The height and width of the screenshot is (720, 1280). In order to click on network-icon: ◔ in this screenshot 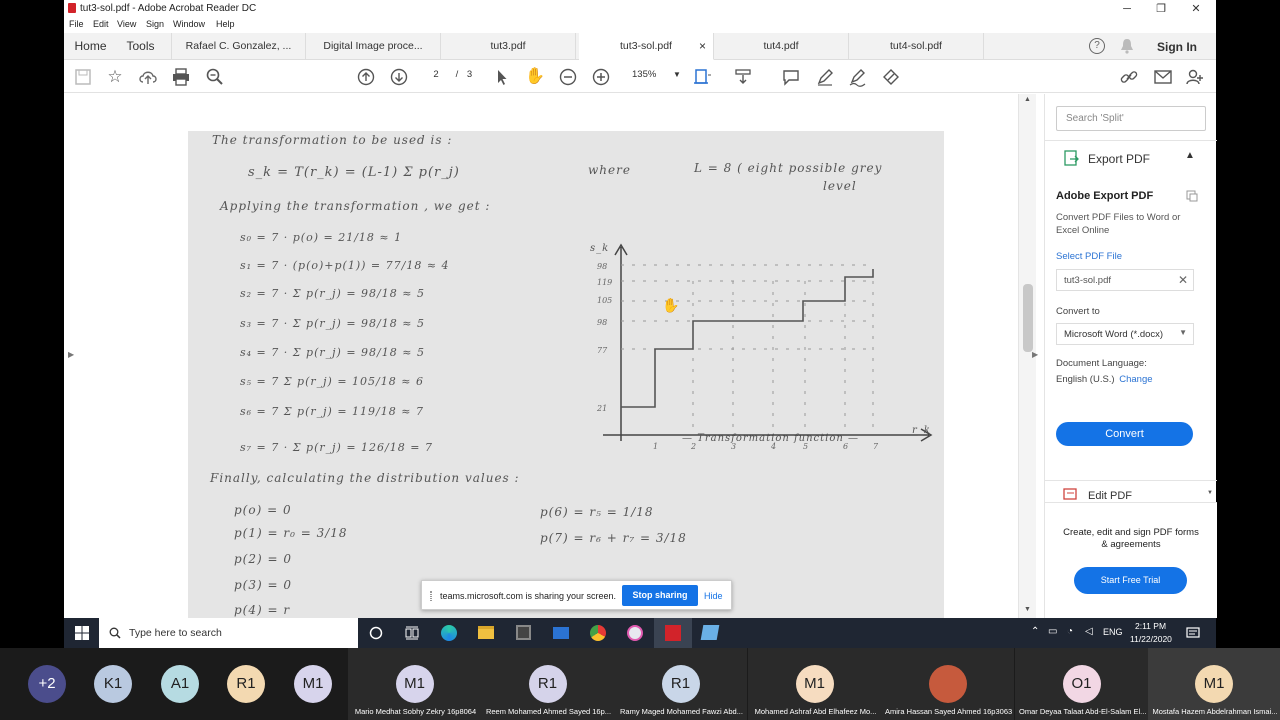, I will do `click(1070, 631)`.